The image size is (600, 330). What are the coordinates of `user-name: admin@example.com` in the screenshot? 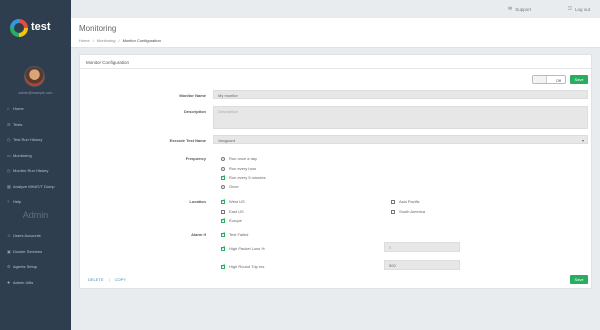 It's located at (35, 93).